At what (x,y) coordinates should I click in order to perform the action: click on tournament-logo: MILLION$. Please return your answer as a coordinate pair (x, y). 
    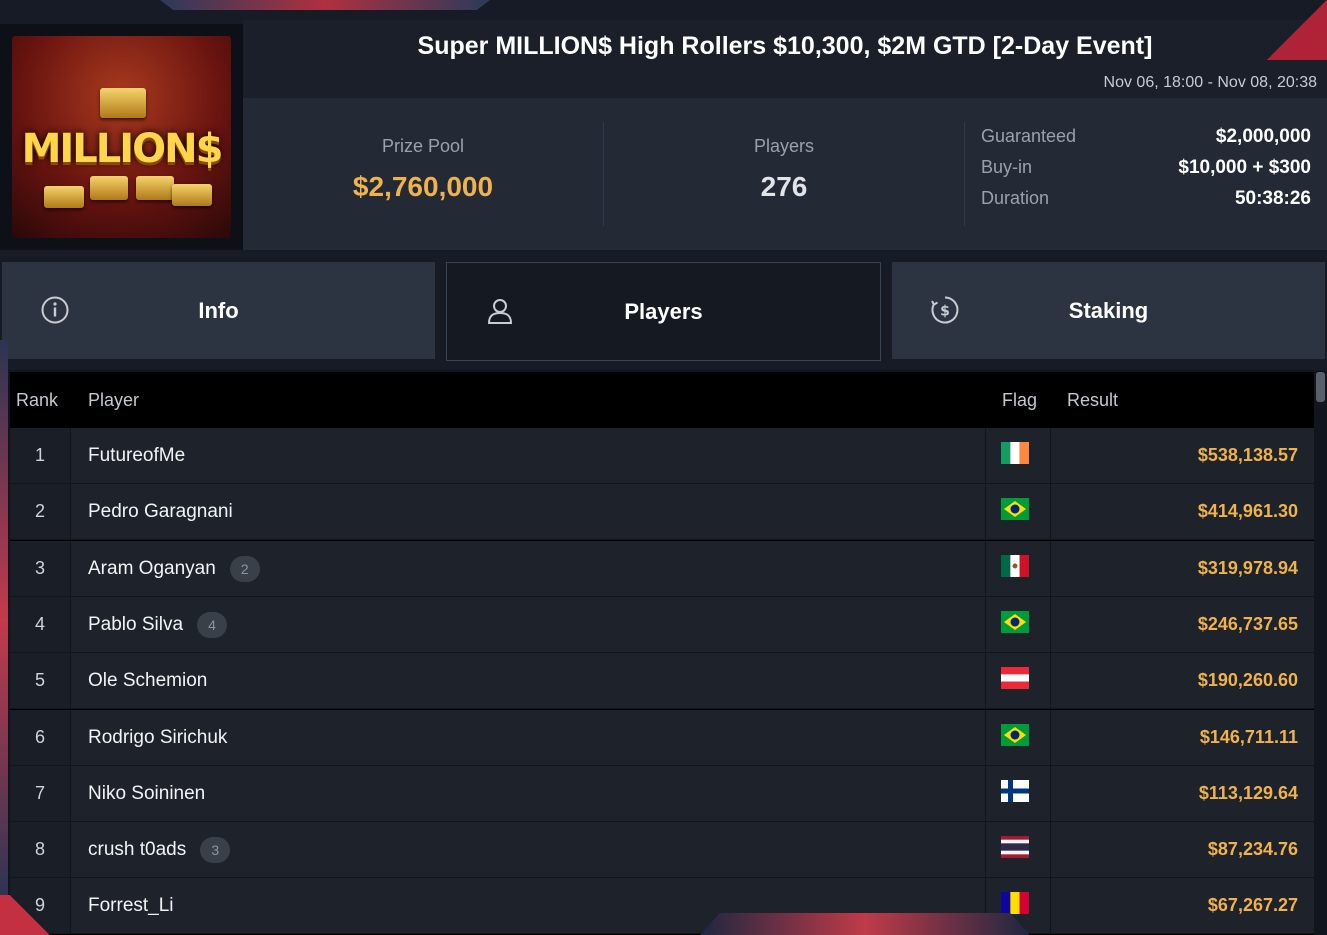
    Looking at the image, I should click on (121, 137).